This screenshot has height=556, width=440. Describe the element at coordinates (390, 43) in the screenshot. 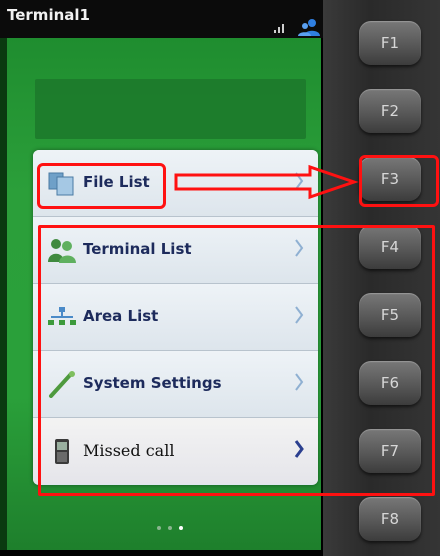

I see `f1-key: F1` at that location.